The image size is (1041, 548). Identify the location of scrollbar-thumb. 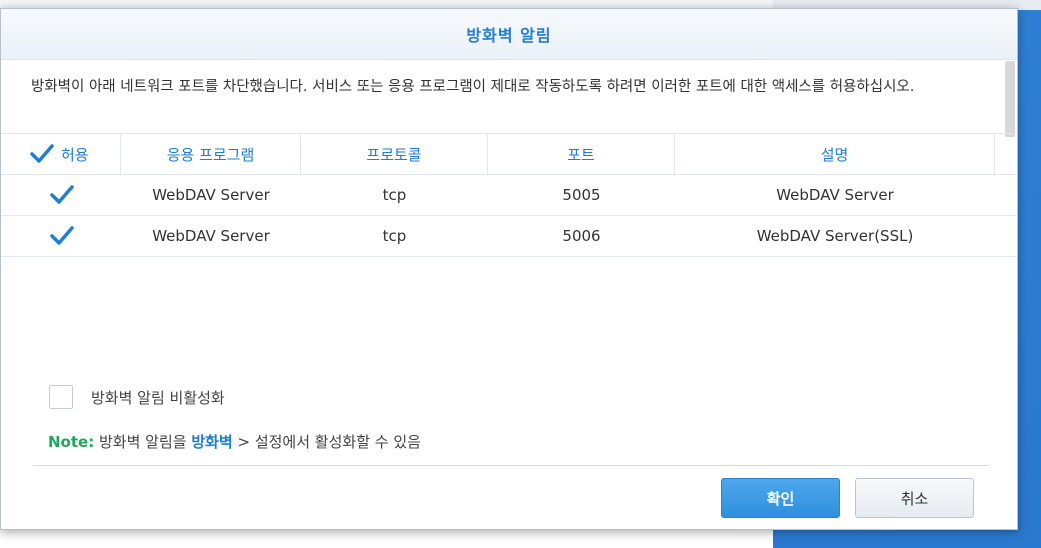
(1010, 99).